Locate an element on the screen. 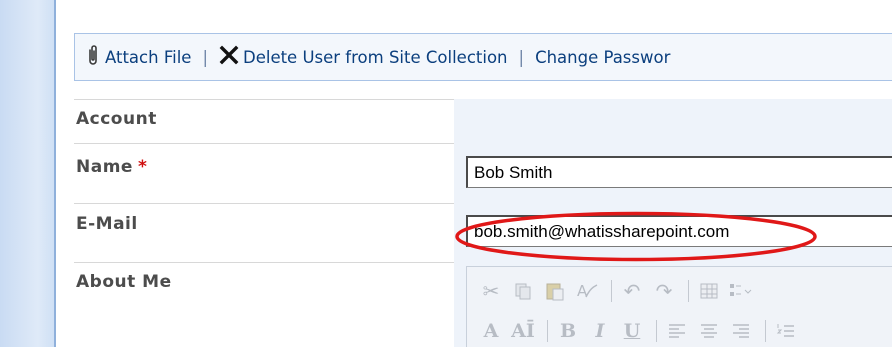 This screenshot has width=892, height=347. list-style-icon is located at coordinates (741, 291).